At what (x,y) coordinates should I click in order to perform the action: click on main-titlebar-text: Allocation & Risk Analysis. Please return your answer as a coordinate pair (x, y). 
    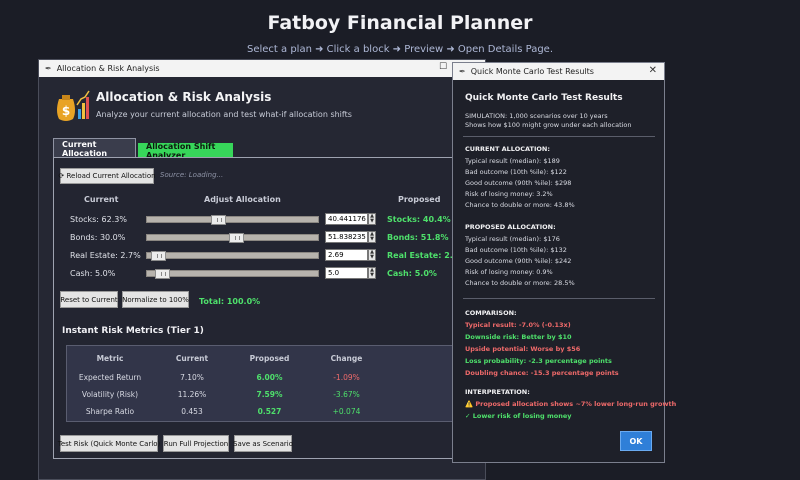
    Looking at the image, I should click on (108, 68).